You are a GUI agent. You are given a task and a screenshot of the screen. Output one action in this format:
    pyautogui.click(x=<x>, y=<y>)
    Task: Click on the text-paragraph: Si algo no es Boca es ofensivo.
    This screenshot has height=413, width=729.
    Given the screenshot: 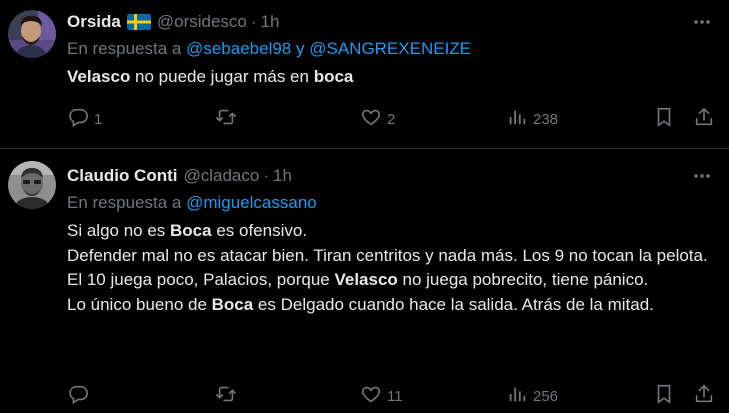 What is the action you would take?
    pyautogui.click(x=391, y=231)
    